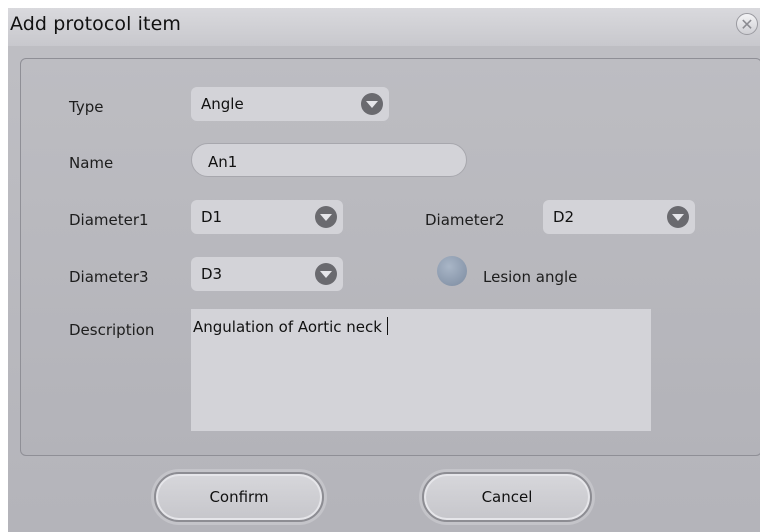 The height and width of the screenshot is (532, 760). Describe the element at coordinates (465, 220) in the screenshot. I see `diameter2-label: Diameter2` at that location.